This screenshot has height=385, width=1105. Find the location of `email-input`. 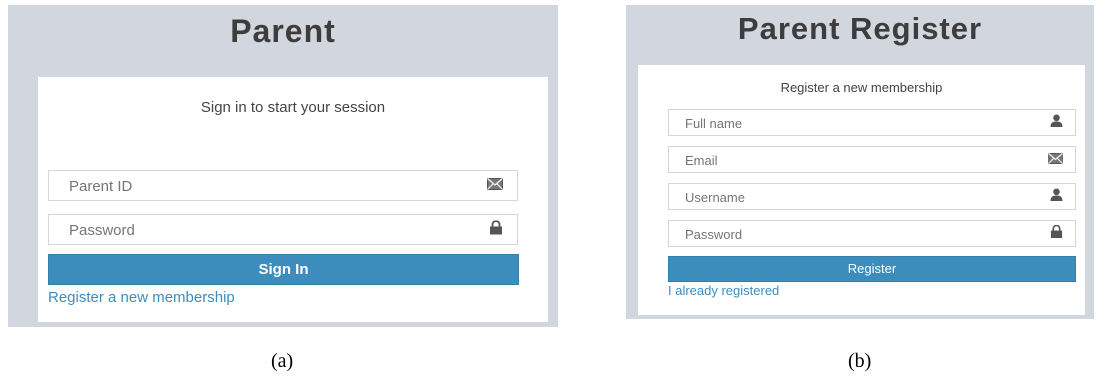

email-input is located at coordinates (855, 160).